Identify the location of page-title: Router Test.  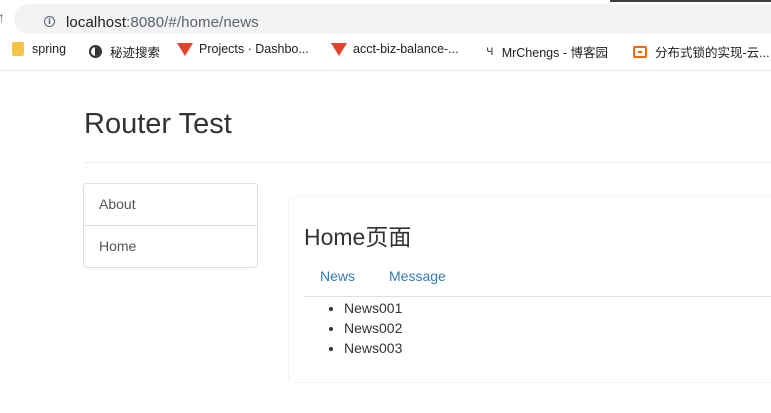
(158, 124).